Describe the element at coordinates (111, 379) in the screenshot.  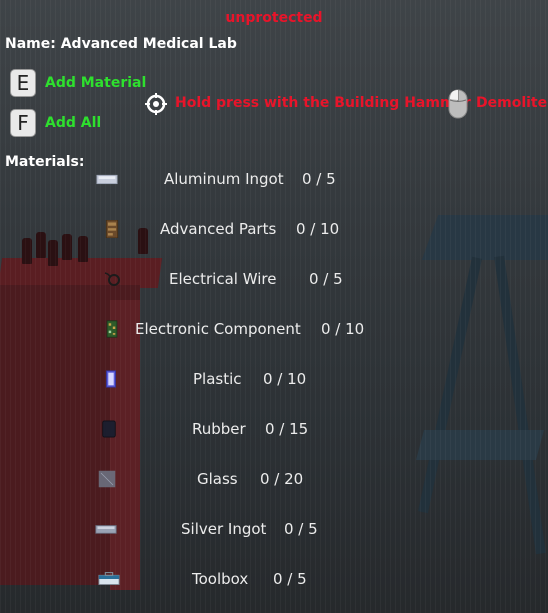
I see `plastic-icon` at that location.